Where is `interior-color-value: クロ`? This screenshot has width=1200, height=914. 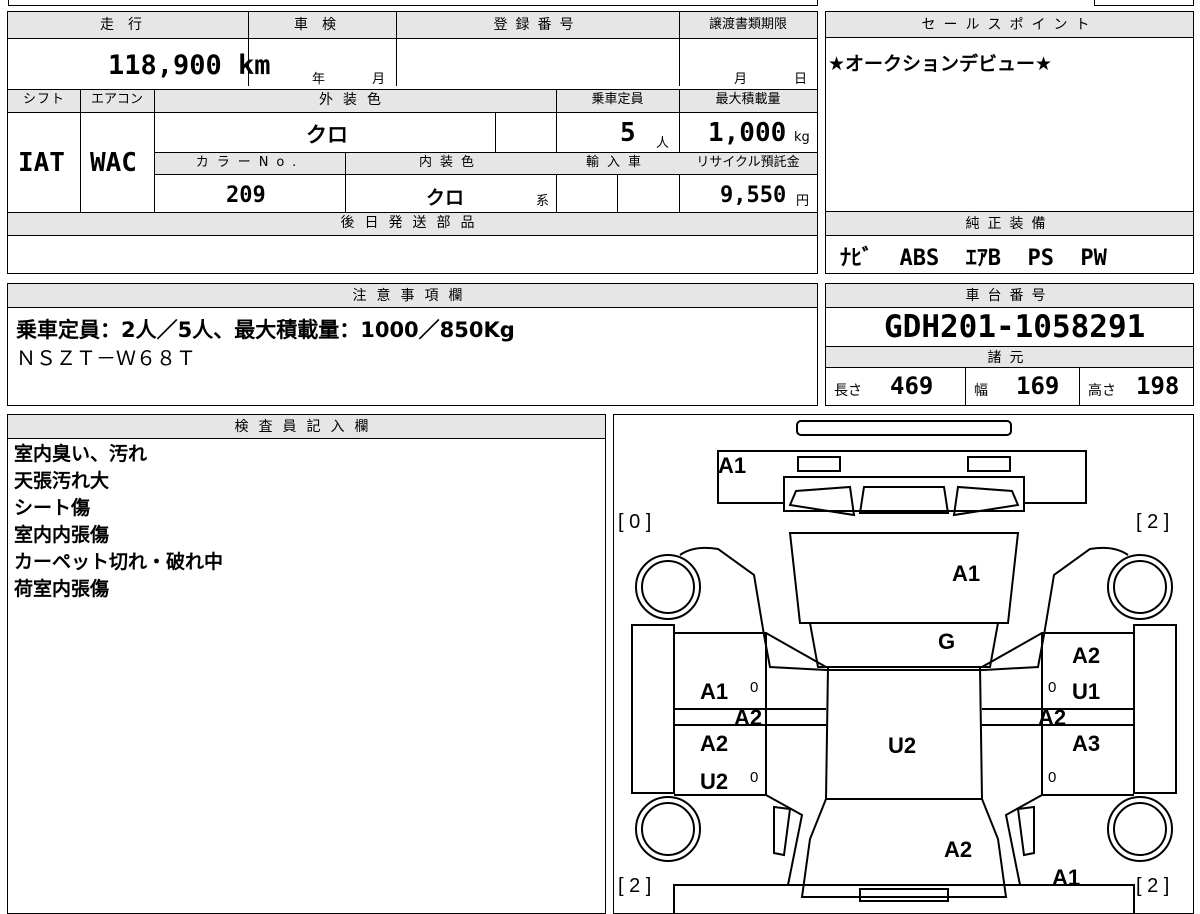 interior-color-value: クロ is located at coordinates (445, 198).